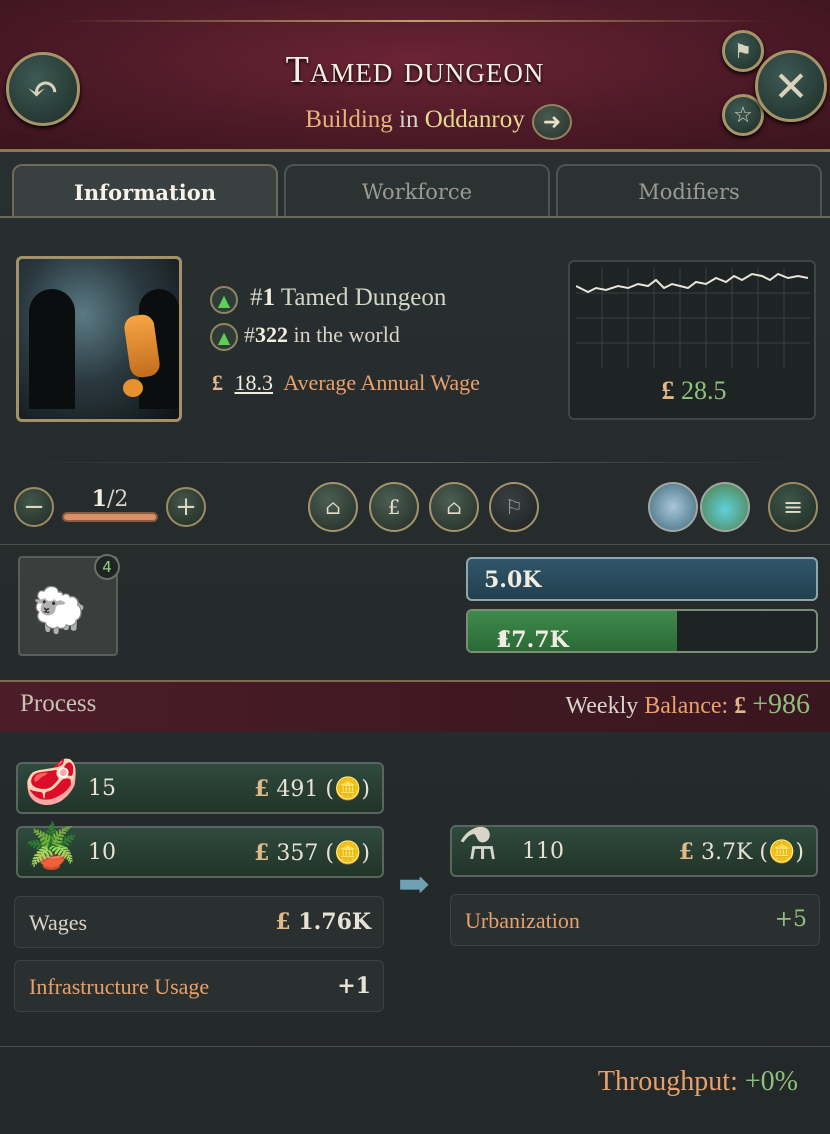 The image size is (830, 1134). Describe the element at coordinates (51, 782) in the screenshot. I see `meat-icon: 🥩` at that location.